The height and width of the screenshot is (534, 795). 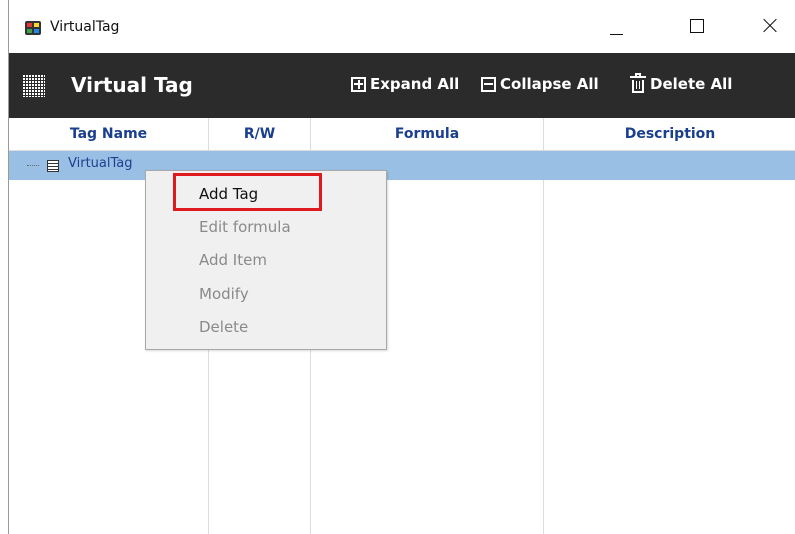 What do you see at coordinates (669, 134) in the screenshot?
I see `column-header-description: Description` at bounding box center [669, 134].